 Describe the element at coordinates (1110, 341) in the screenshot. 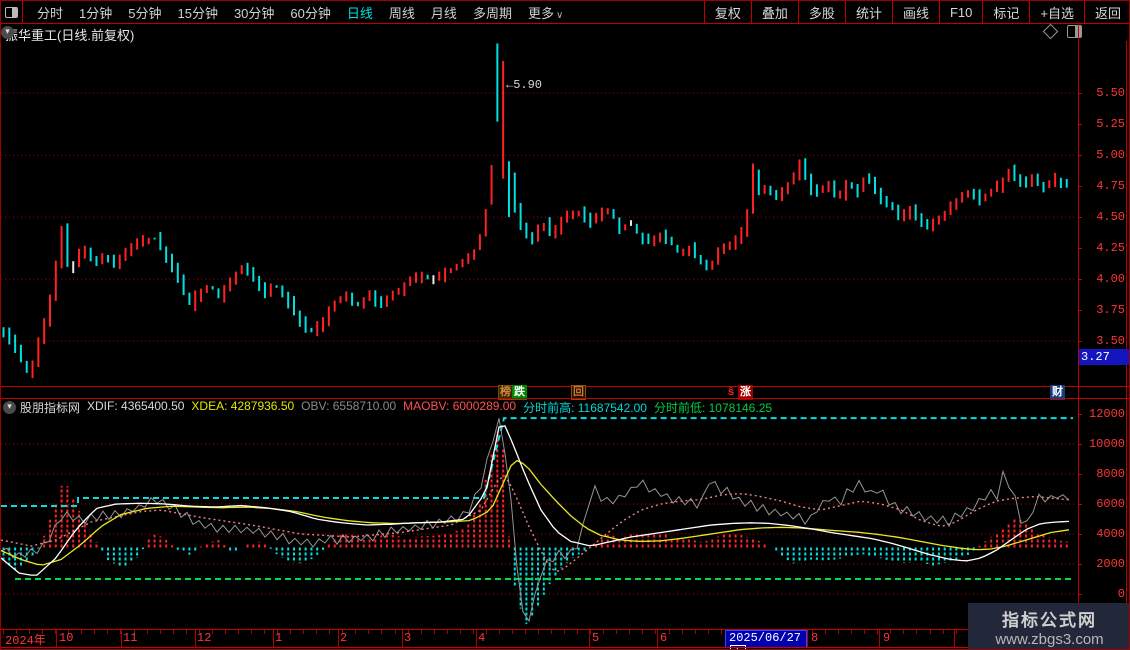

I see `price-axis-label: 3.50` at that location.